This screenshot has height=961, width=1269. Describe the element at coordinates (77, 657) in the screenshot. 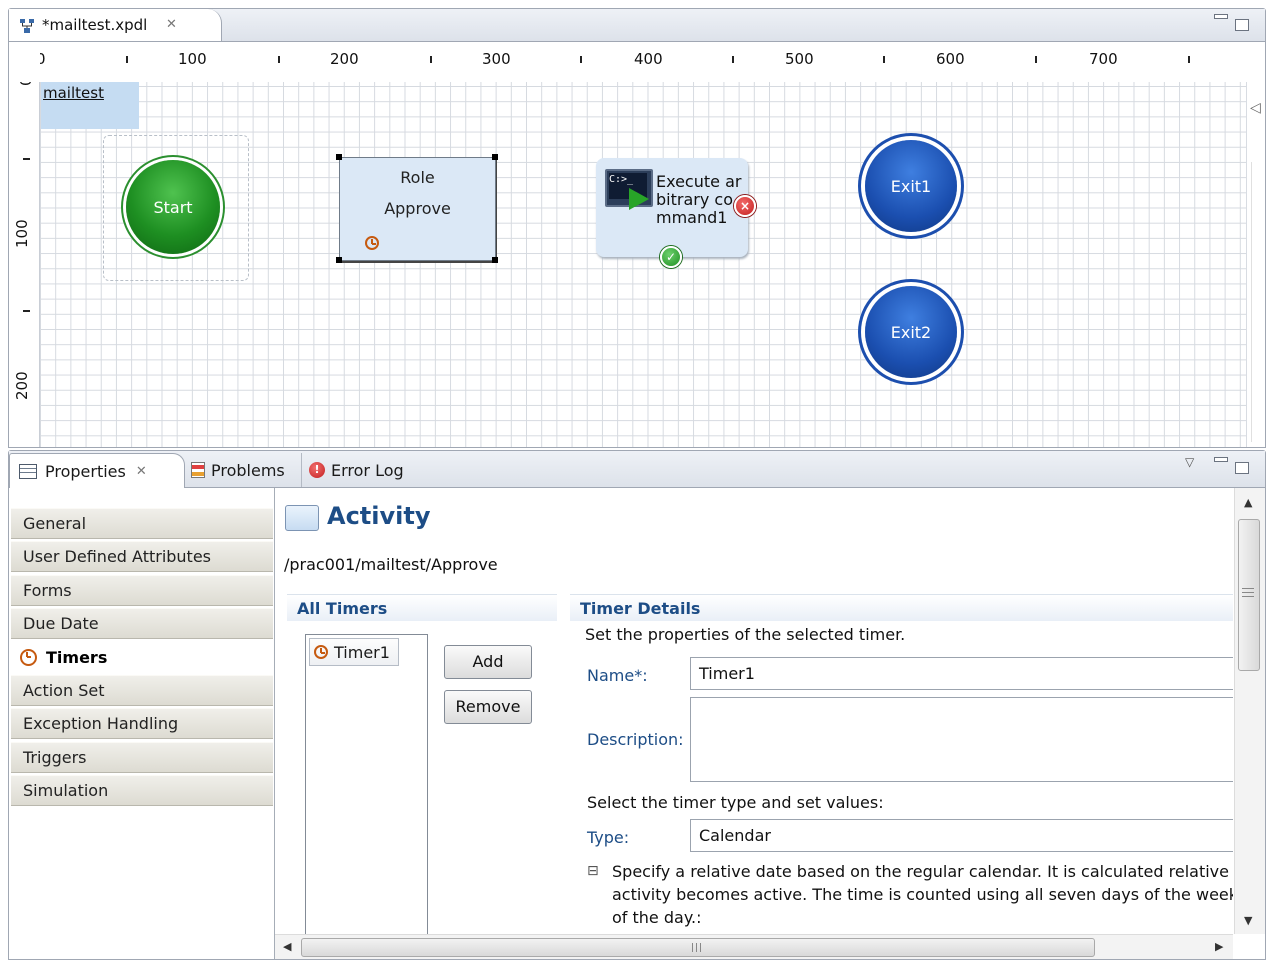

I see `nav-timers-label: Timers` at that location.